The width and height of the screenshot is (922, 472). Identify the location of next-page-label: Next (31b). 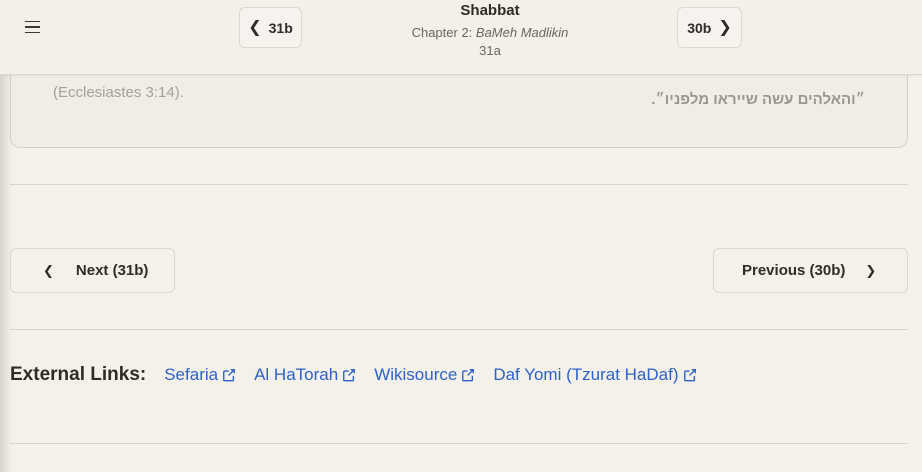
(112, 270).